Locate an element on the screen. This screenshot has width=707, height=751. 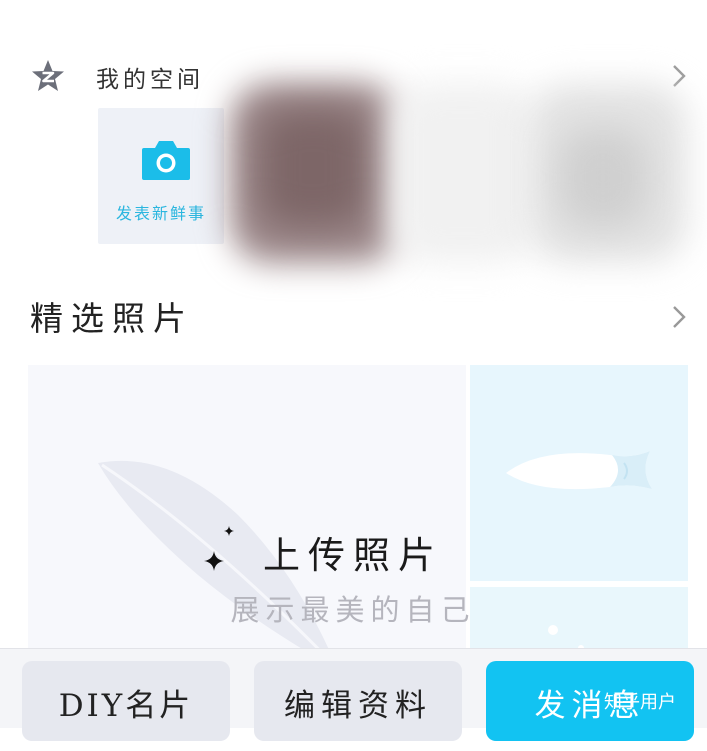
camera-icon is located at coordinates (166, 160).